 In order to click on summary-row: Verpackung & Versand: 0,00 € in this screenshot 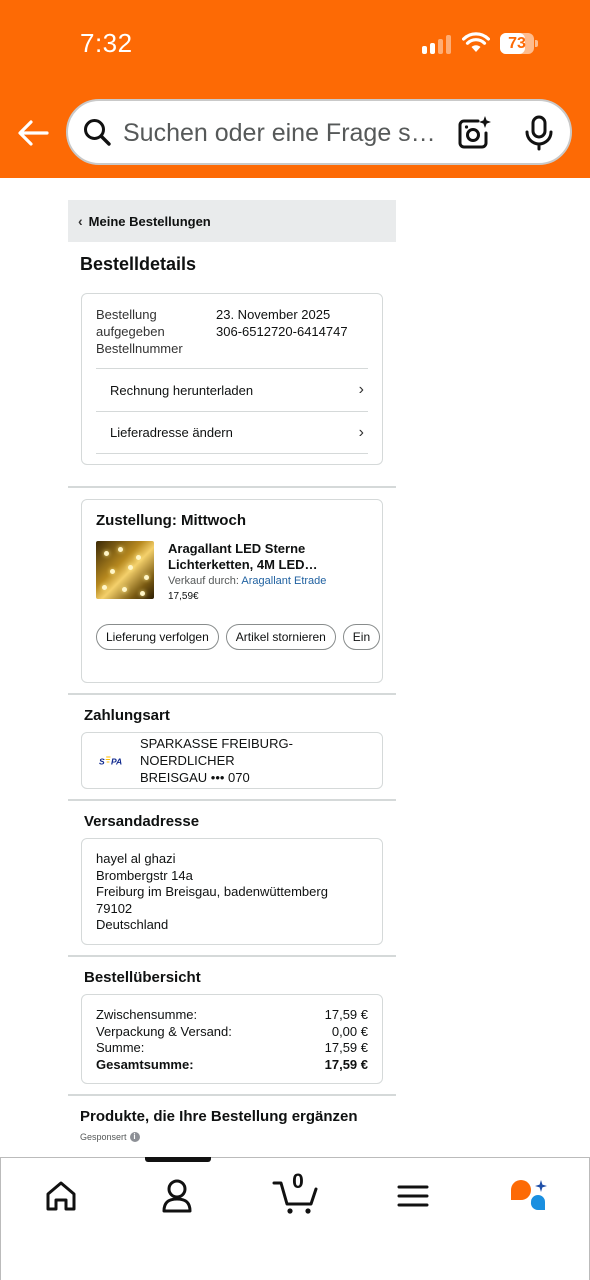, I will do `click(232, 1032)`.